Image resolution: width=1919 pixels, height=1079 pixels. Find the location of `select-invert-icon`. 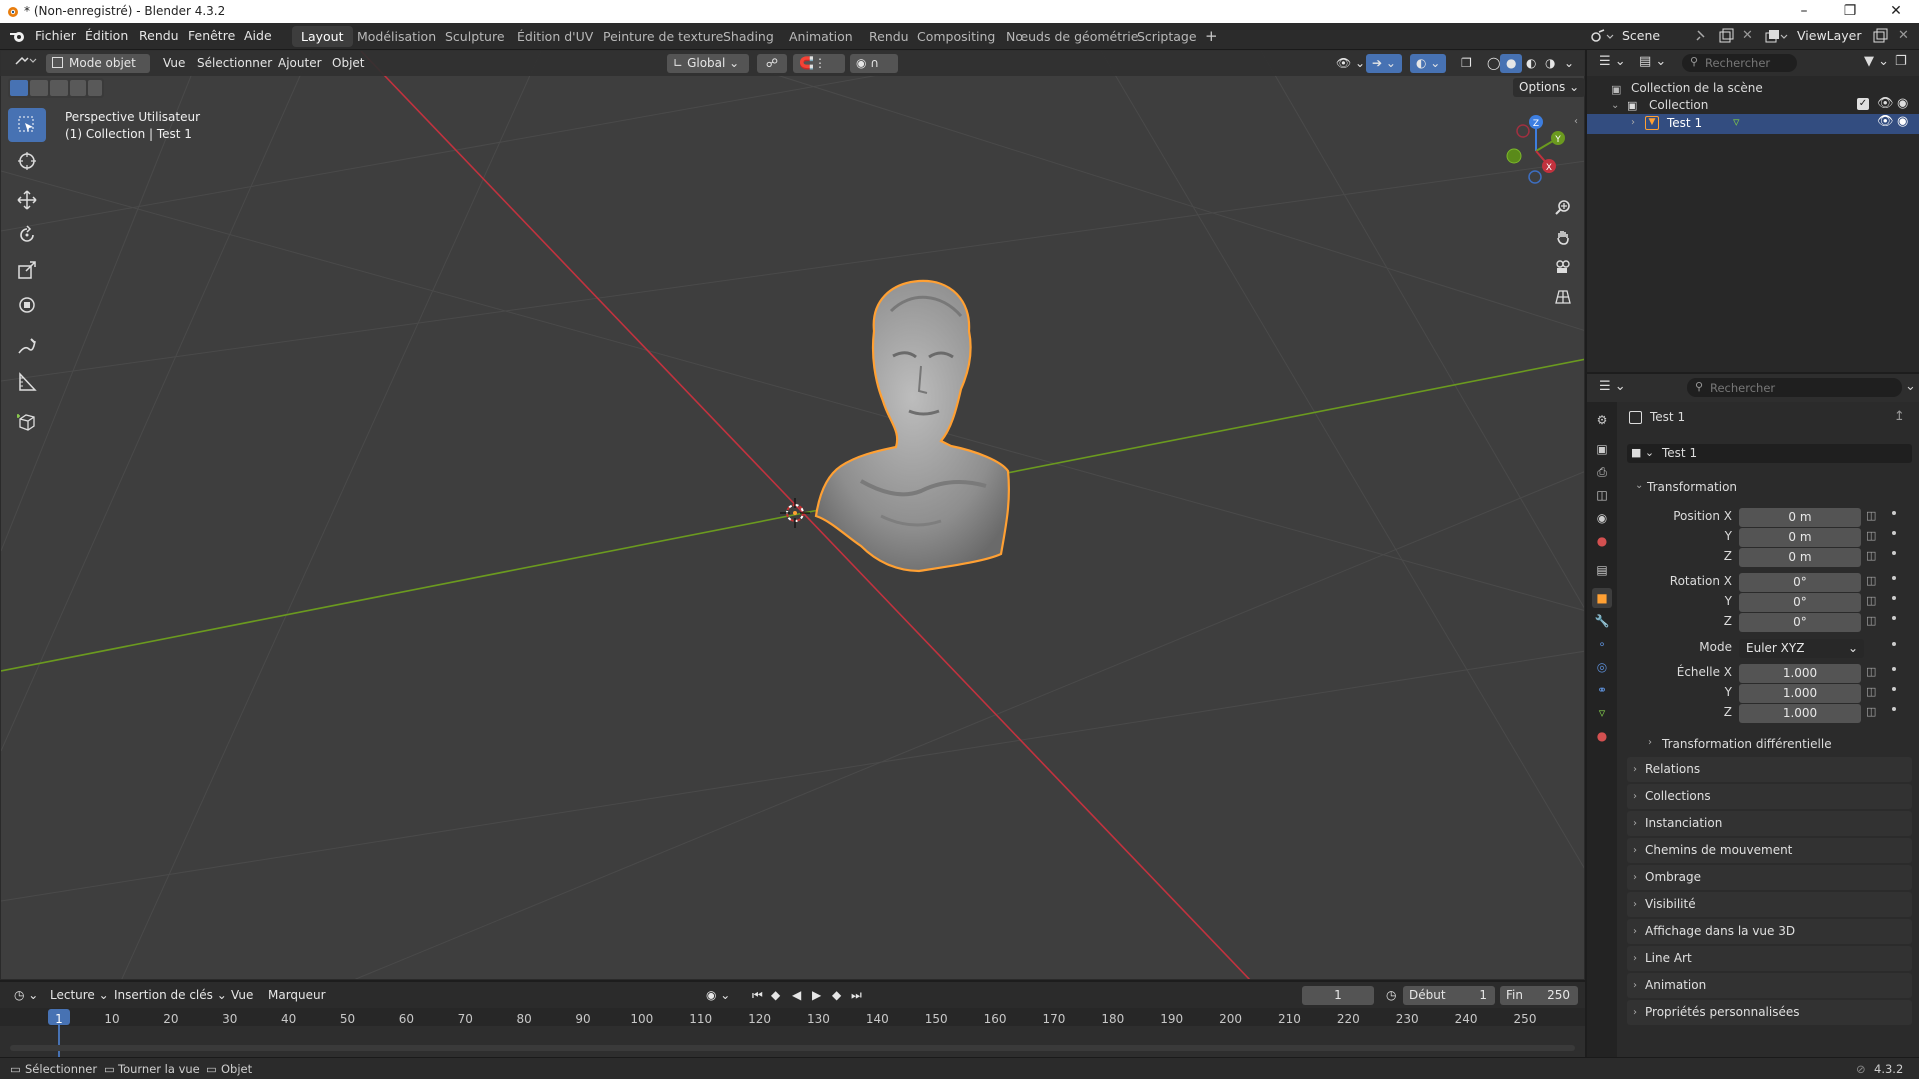

select-invert-icon is located at coordinates (78, 88).